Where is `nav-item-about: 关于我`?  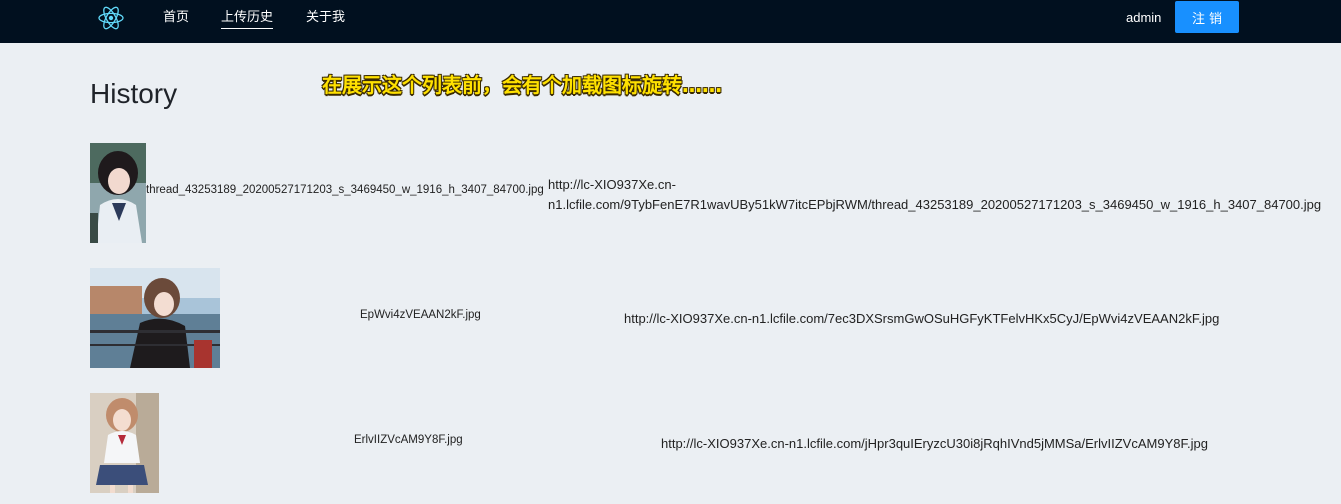
nav-item-about: 关于我 is located at coordinates (325, 18).